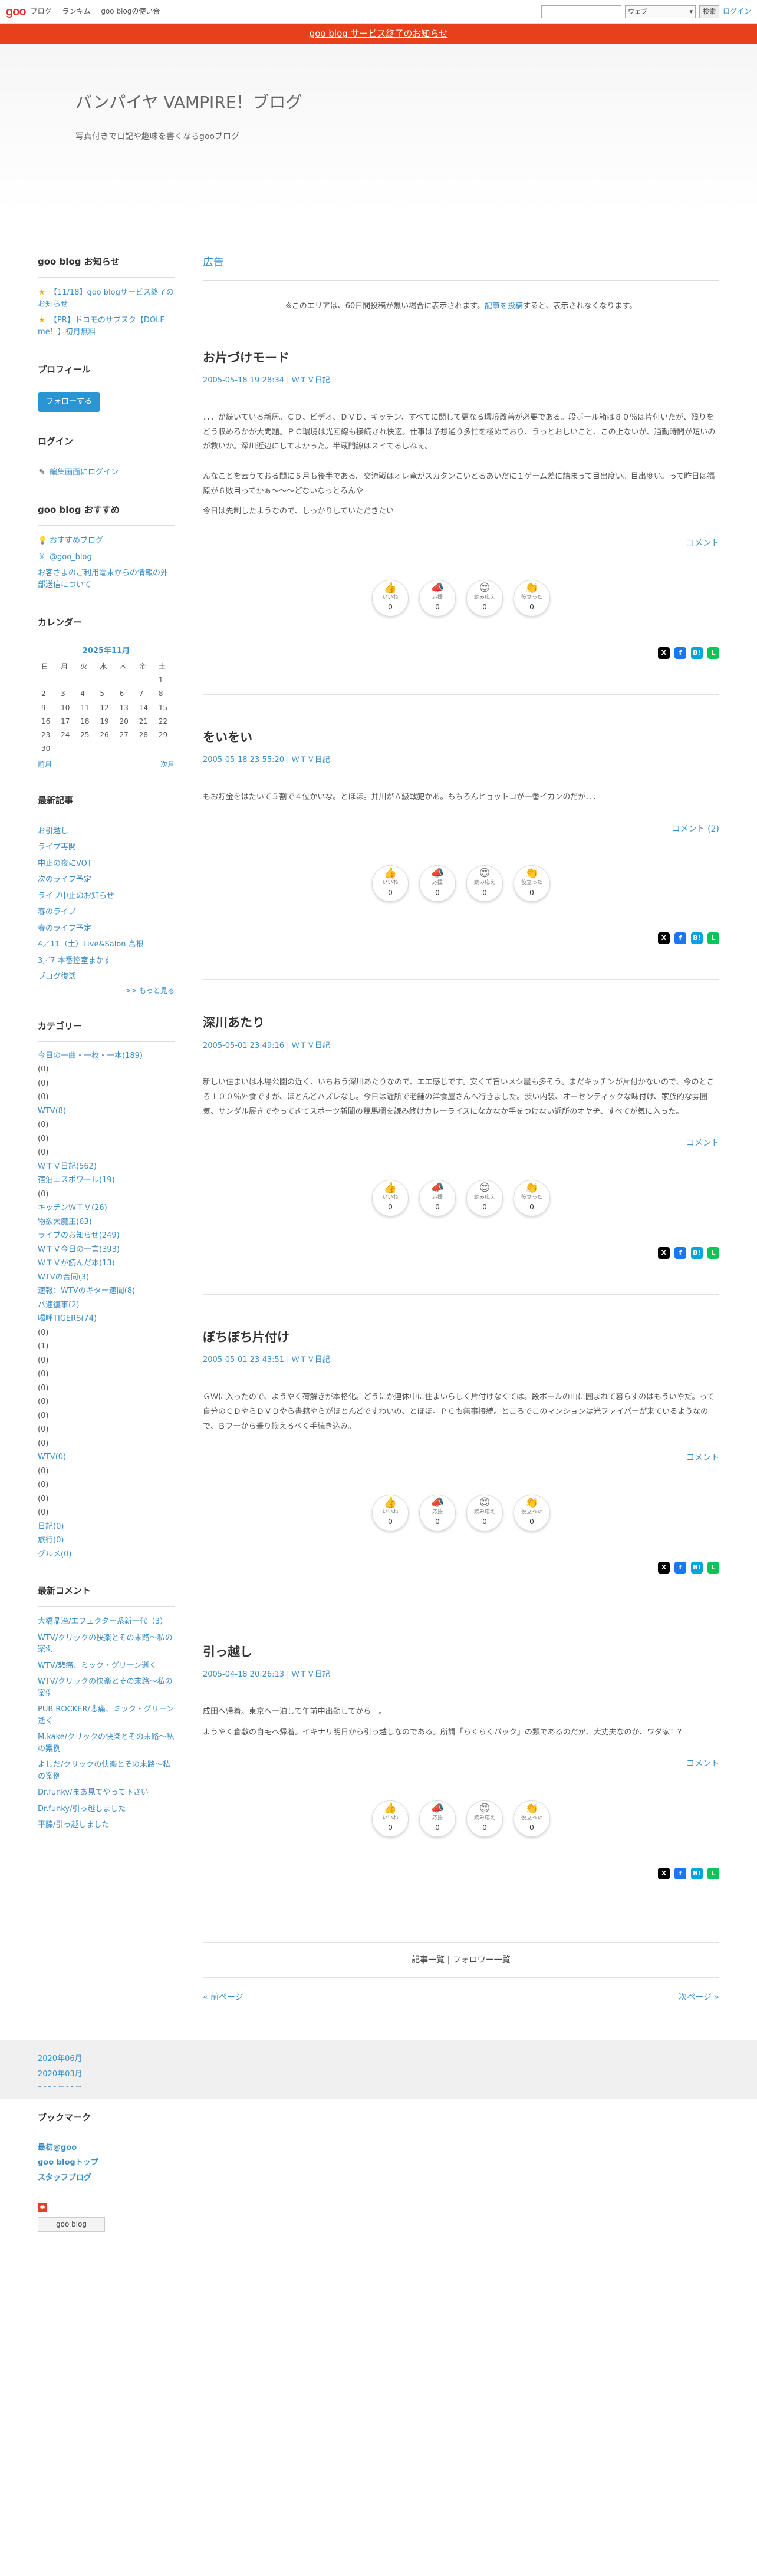  I want to click on bookmark-link: 最初@goo, so click(58, 2147).